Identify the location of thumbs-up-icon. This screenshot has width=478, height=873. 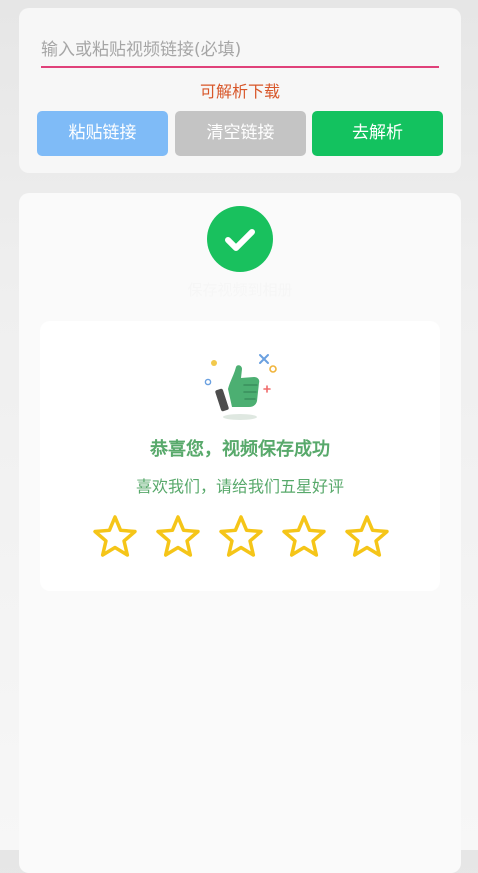
(240, 387).